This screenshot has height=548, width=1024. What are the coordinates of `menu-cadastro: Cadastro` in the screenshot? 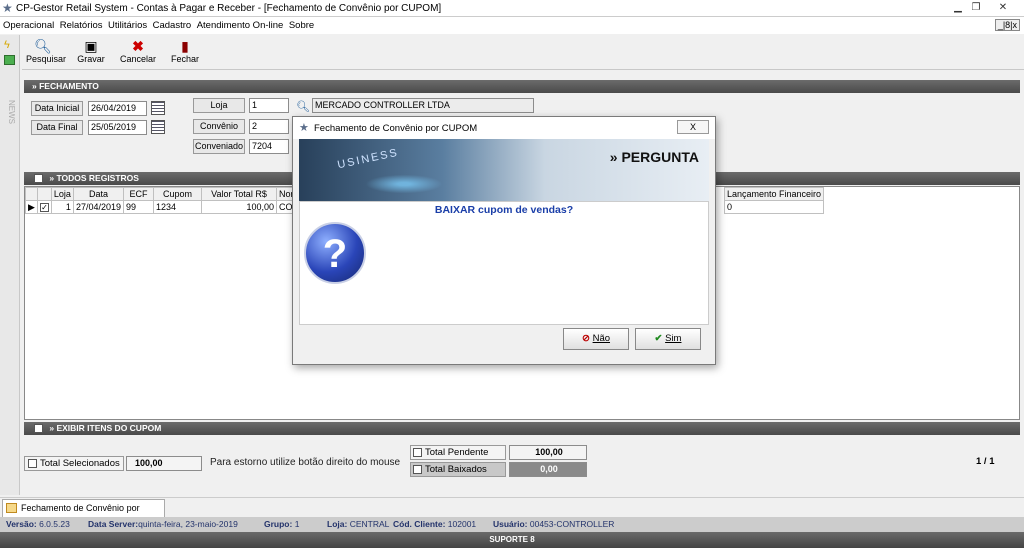 It's located at (172, 25).